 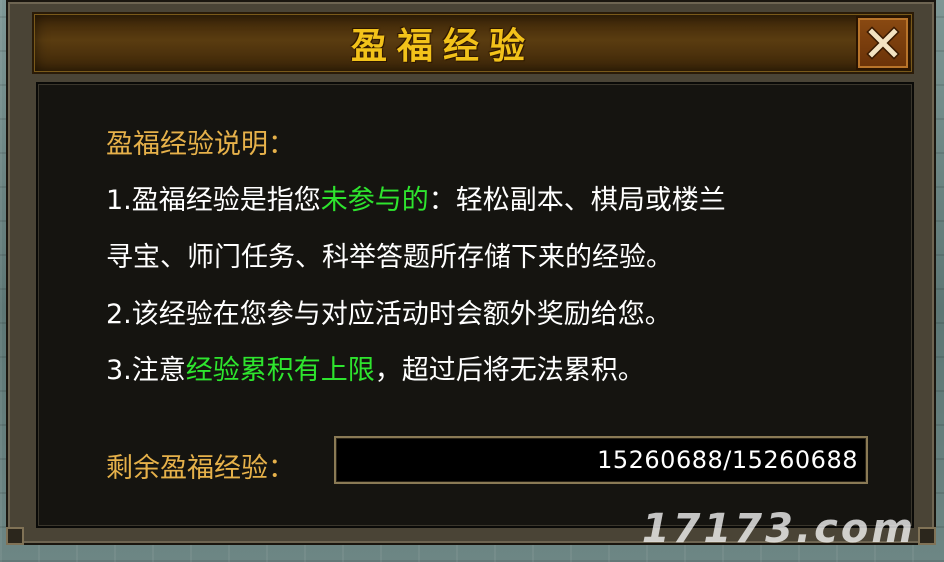 What do you see at coordinates (927, 536) in the screenshot?
I see `frame-corner-bottom-right` at bounding box center [927, 536].